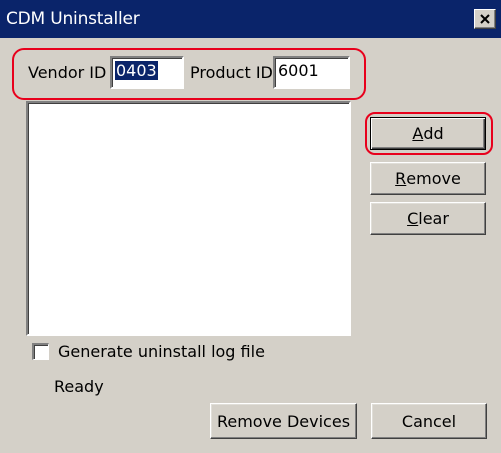 The width and height of the screenshot is (501, 453). What do you see at coordinates (250, 19) in the screenshot?
I see `title-bar: CDM Uninstaller` at bounding box center [250, 19].